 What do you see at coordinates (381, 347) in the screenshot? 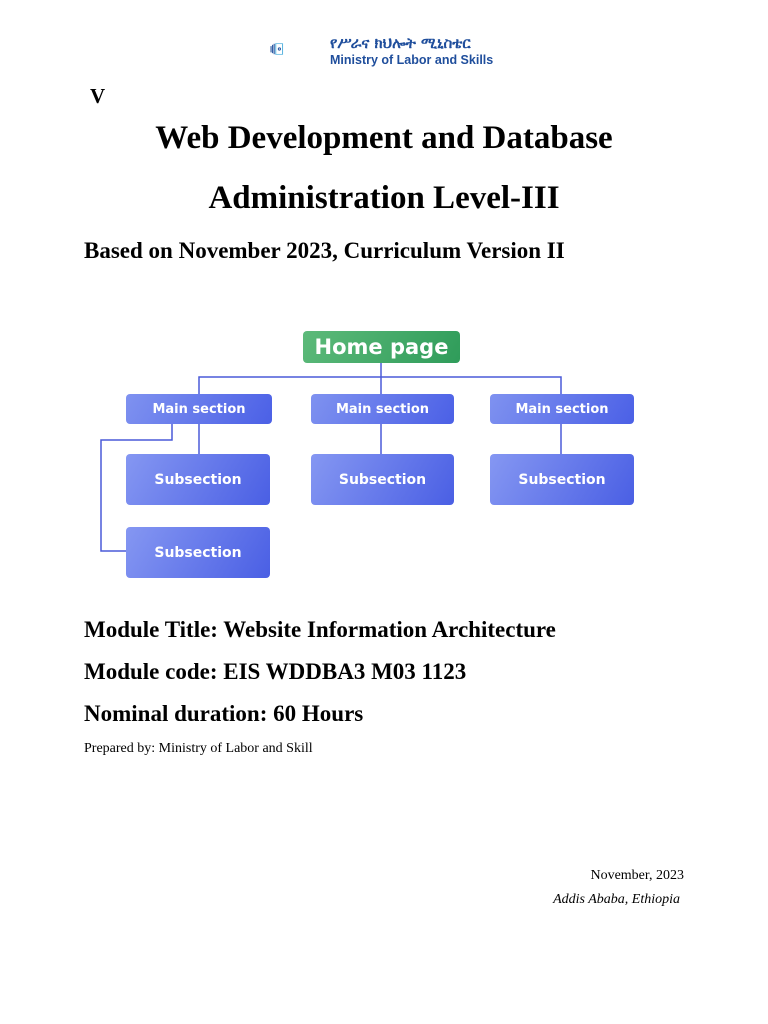
I see `diagram-home-page: Home page` at bounding box center [381, 347].